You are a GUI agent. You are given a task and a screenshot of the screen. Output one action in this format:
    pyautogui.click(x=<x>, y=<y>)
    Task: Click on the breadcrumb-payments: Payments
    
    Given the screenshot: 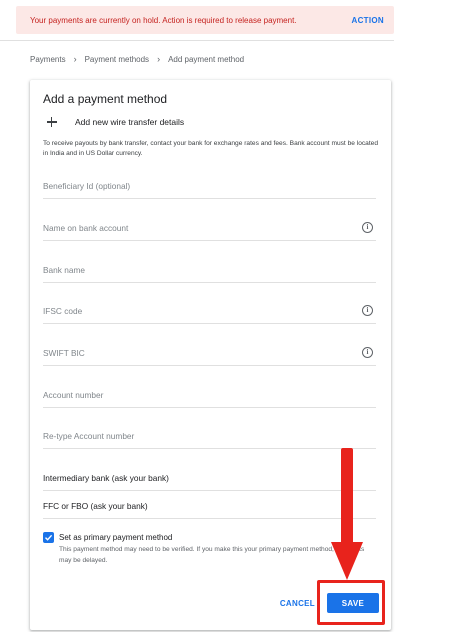 What is the action you would take?
    pyautogui.click(x=48, y=59)
    